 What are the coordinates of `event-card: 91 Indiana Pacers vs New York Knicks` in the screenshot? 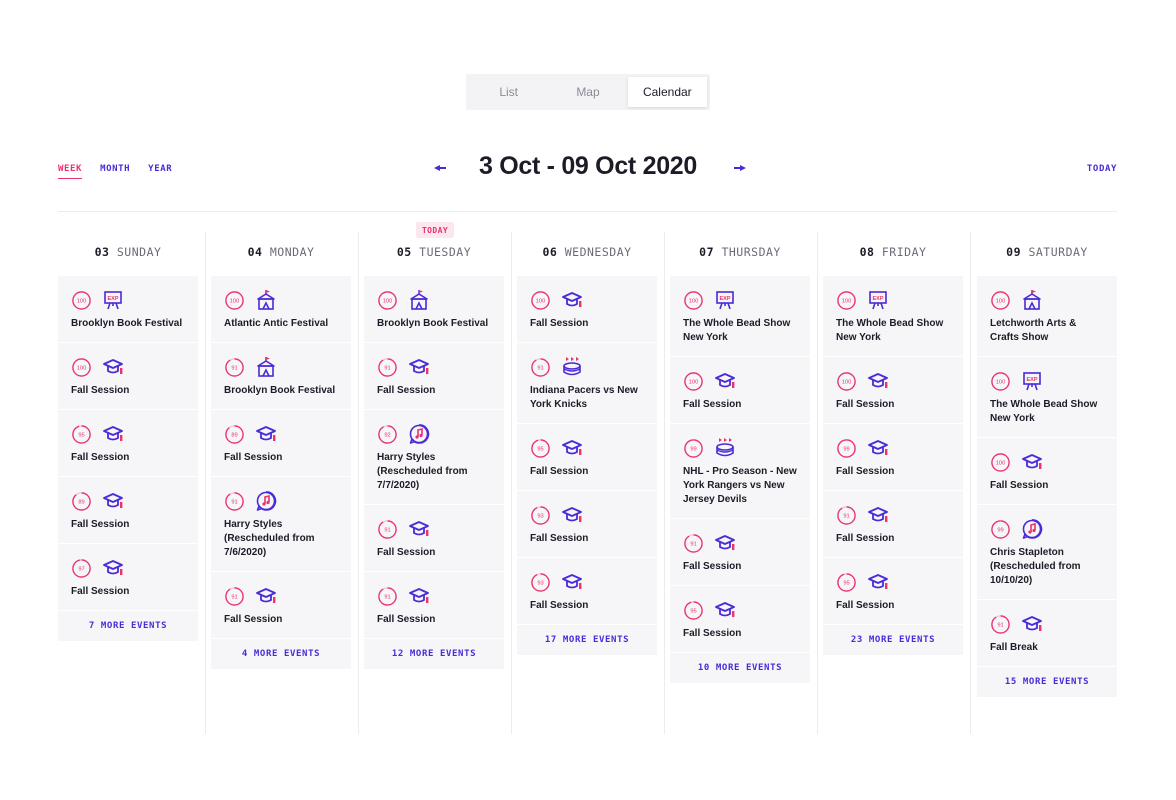 It's located at (587, 383).